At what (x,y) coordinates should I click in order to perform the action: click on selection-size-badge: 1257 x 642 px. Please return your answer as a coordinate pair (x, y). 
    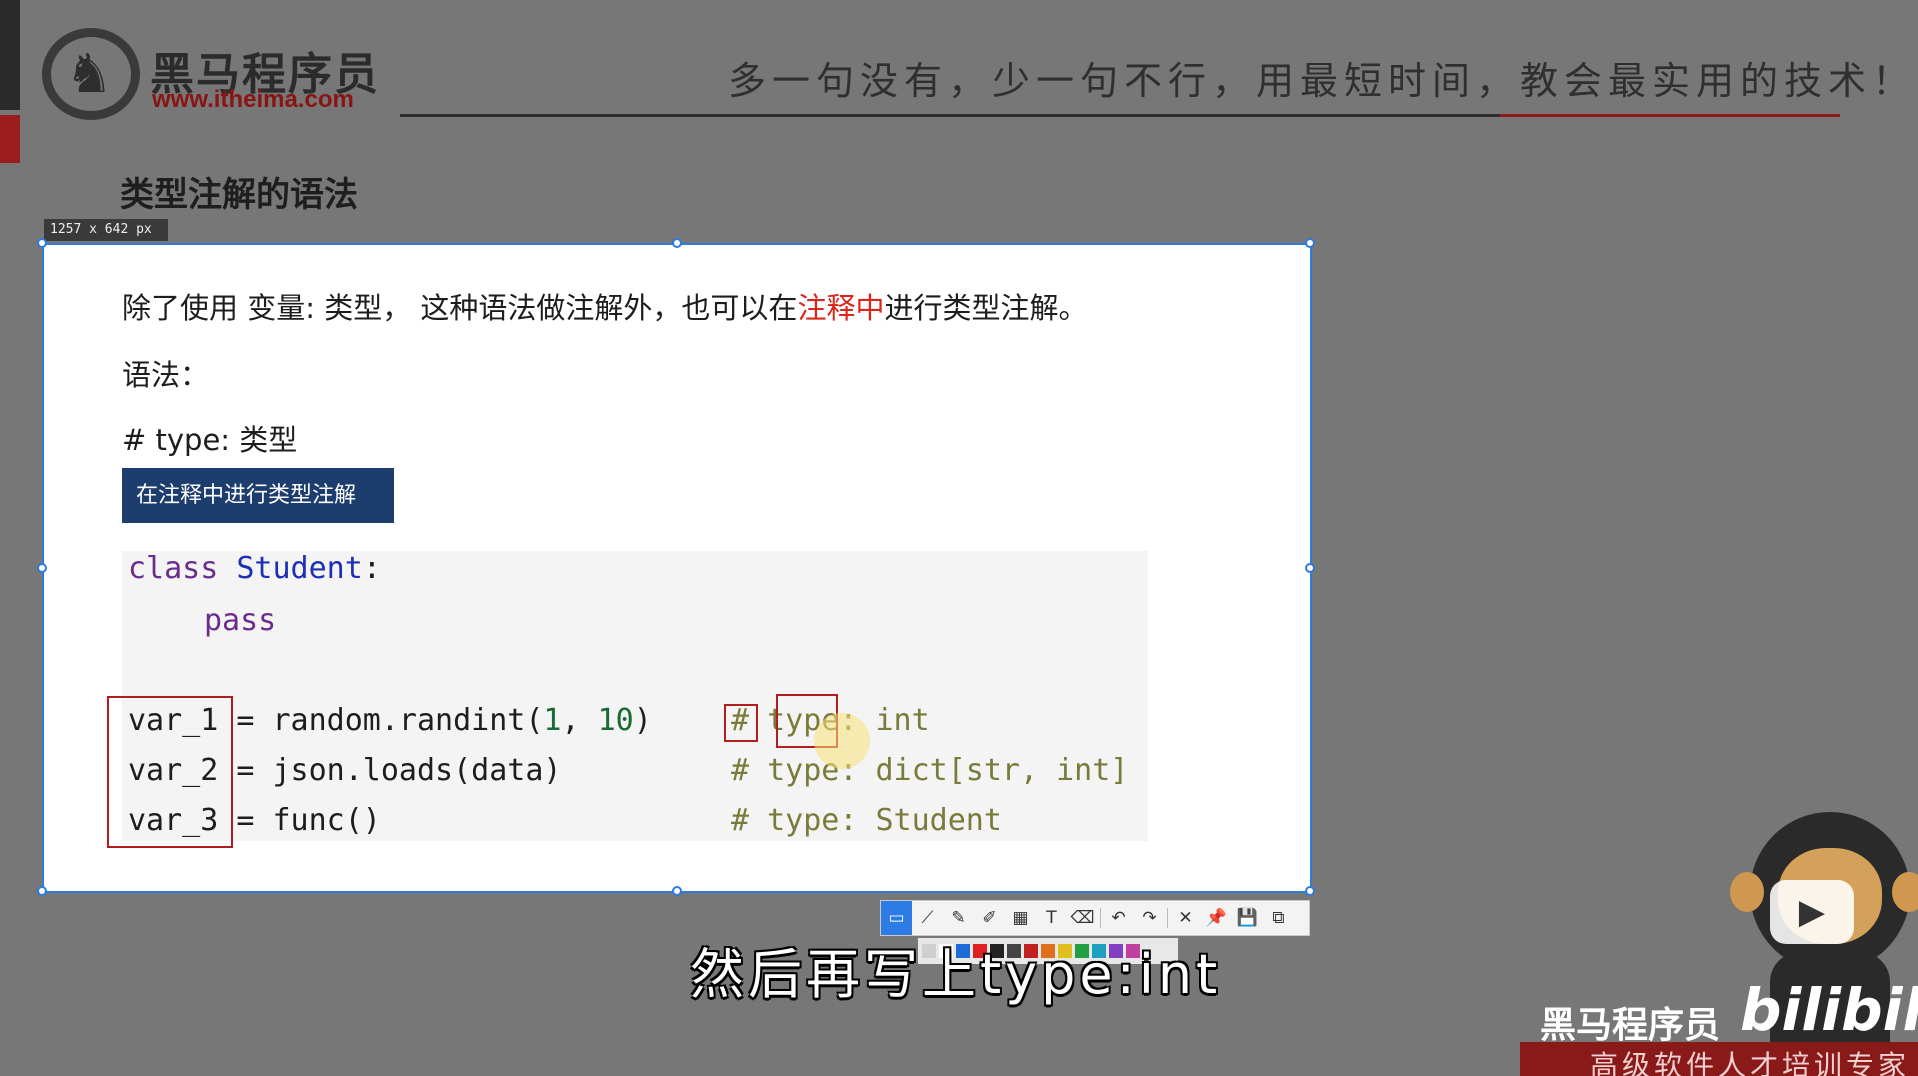
    Looking at the image, I should click on (106, 230).